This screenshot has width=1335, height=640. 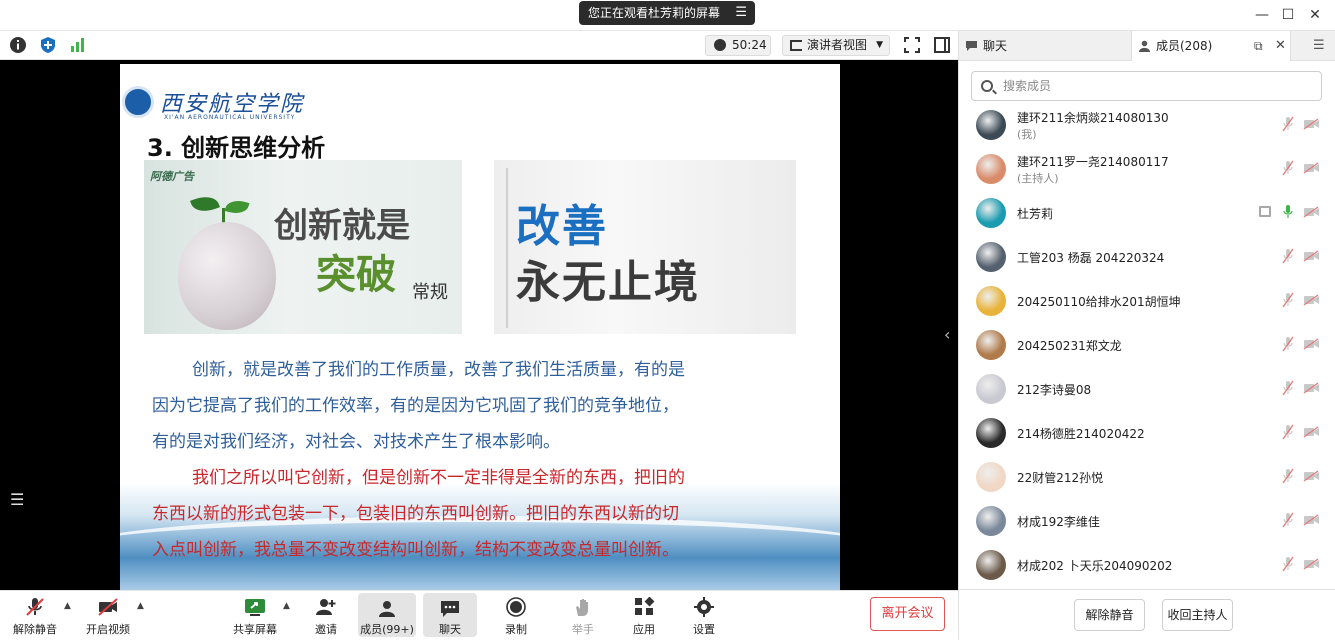 I want to click on members-label: 成员(99+), so click(x=387, y=629).